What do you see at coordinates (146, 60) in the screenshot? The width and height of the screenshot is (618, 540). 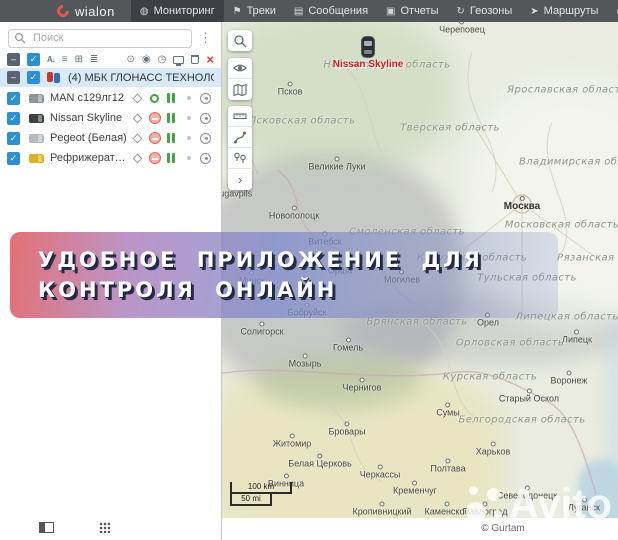 I see `follow-units-icon: ◉` at bounding box center [146, 60].